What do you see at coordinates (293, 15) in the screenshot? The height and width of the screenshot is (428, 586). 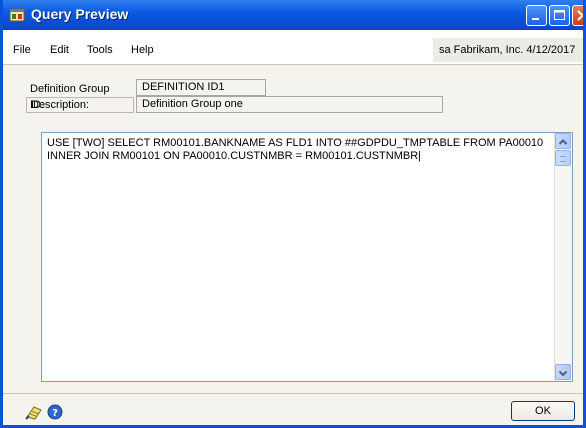 I see `title-bar: Query Preview` at bounding box center [293, 15].